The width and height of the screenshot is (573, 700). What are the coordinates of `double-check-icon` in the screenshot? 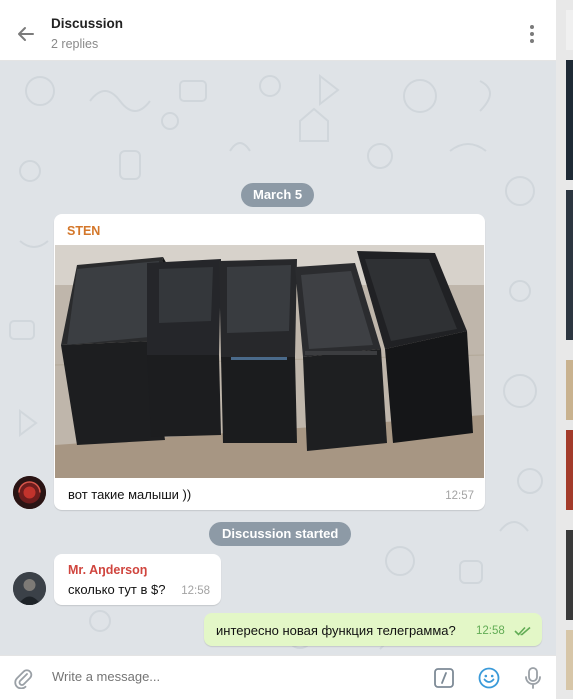 It's located at (522, 631).